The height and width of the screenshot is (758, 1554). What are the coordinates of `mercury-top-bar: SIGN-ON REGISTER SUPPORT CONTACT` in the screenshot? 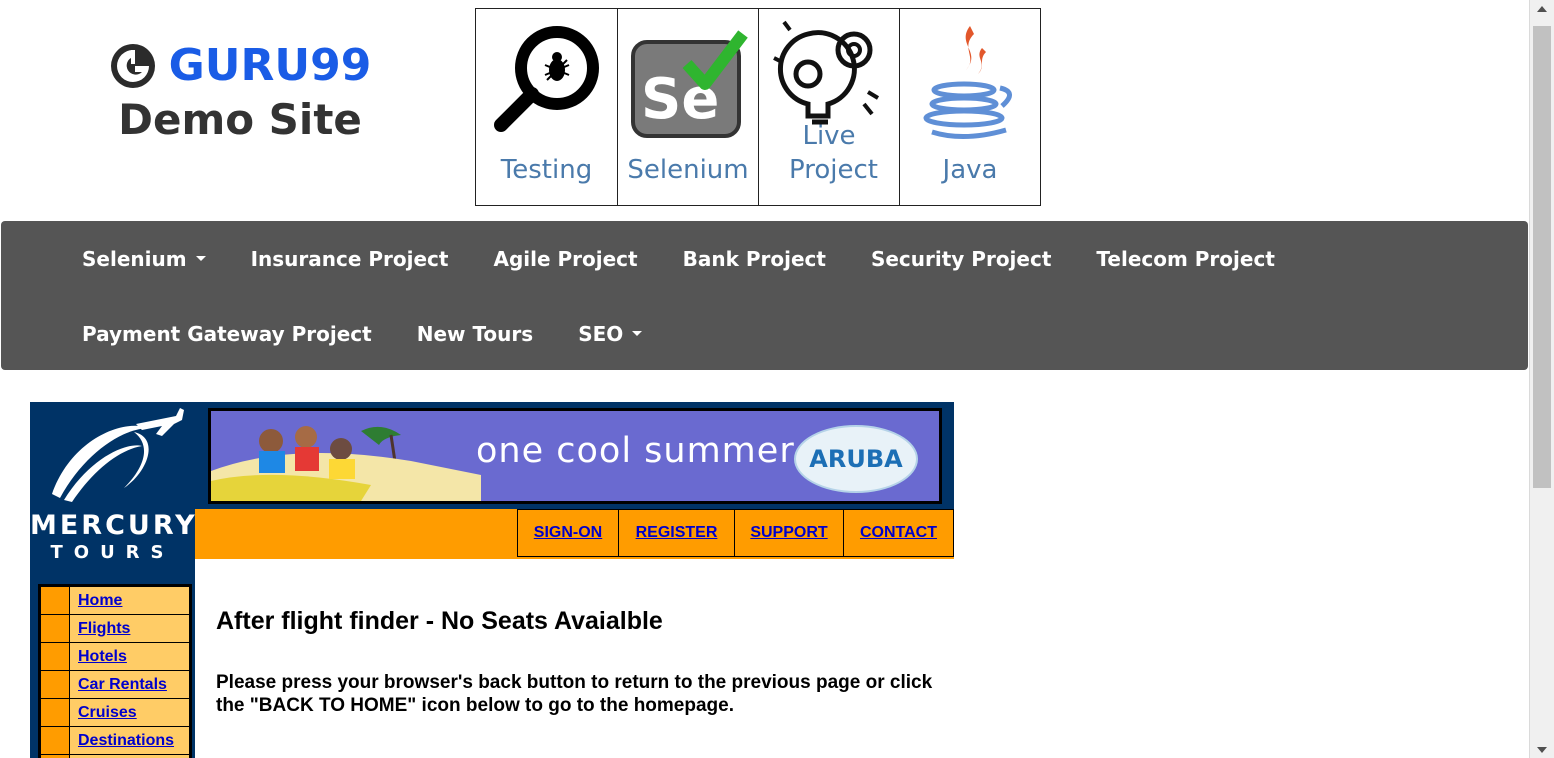 It's located at (574, 534).